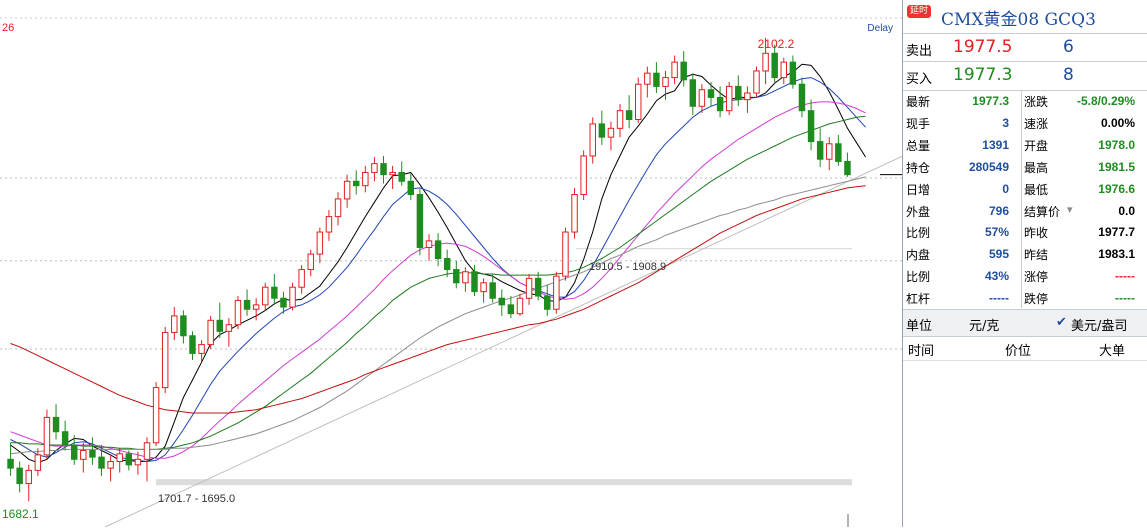 This screenshot has width=1147, height=528. Describe the element at coordinates (998, 254) in the screenshot. I see `stat-value: 595` at that location.